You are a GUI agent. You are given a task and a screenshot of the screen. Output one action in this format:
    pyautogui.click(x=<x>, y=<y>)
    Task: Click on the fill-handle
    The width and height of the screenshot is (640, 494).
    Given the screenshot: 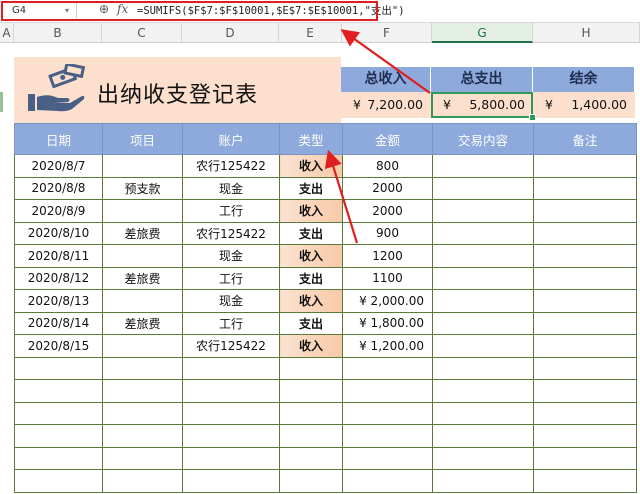 What is the action you would take?
    pyautogui.click(x=532, y=117)
    